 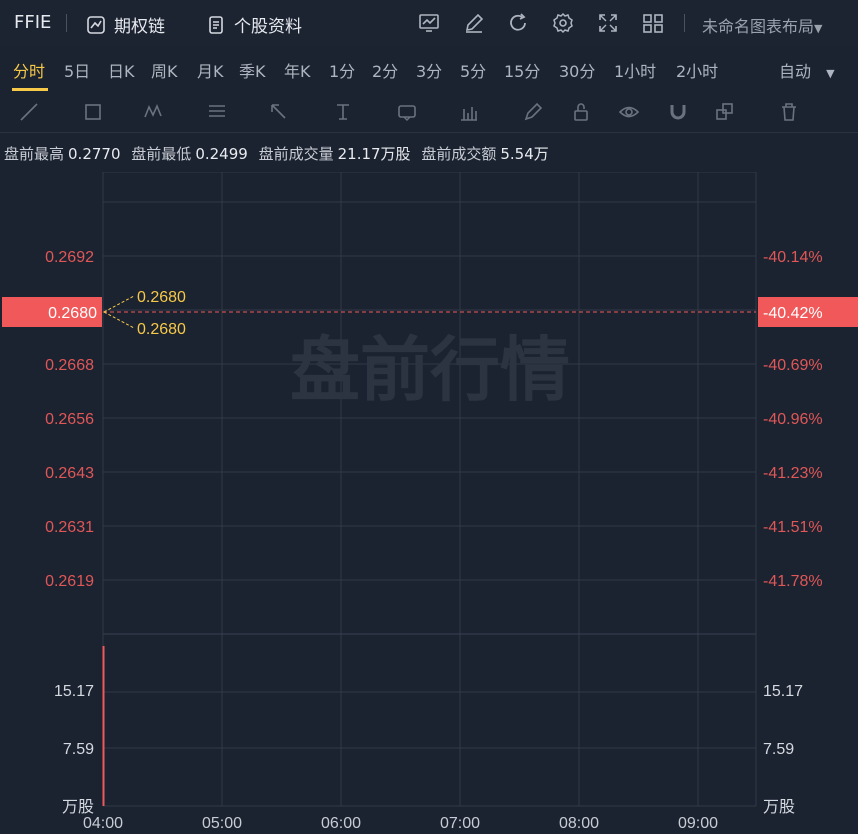 What do you see at coordinates (94, 154) in the screenshot?
I see `pre-high-value: 0.2770` at bounding box center [94, 154].